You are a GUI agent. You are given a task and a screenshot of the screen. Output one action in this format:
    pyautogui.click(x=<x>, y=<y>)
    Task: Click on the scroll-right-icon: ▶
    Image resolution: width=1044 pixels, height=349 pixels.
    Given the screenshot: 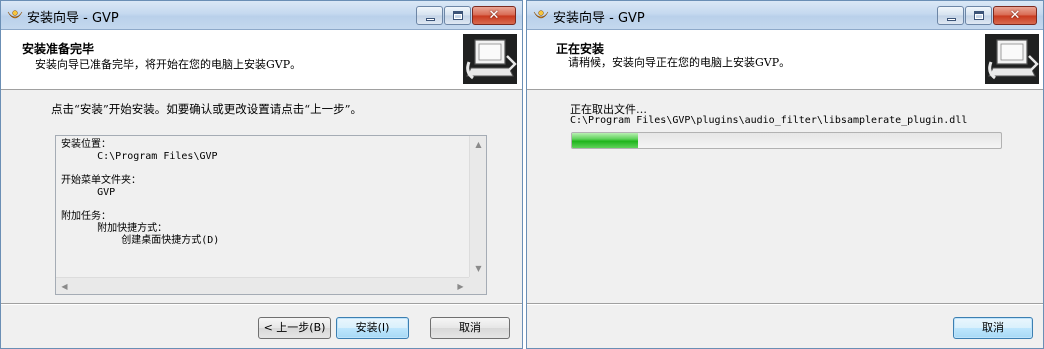 What is the action you would take?
    pyautogui.click(x=460, y=286)
    